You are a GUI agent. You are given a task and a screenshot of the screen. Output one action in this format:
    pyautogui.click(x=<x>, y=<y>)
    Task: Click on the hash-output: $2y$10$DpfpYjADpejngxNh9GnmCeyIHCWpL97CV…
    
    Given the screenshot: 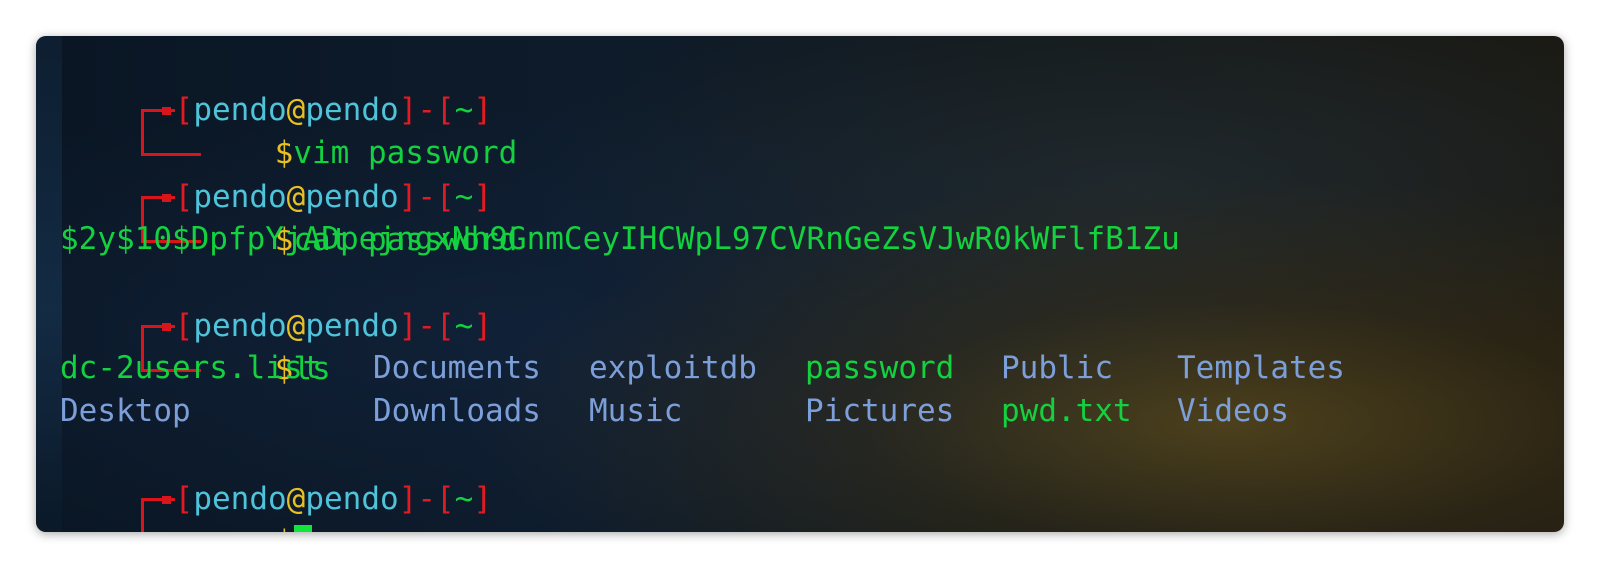 What is the action you would take?
    pyautogui.click(x=620, y=239)
    